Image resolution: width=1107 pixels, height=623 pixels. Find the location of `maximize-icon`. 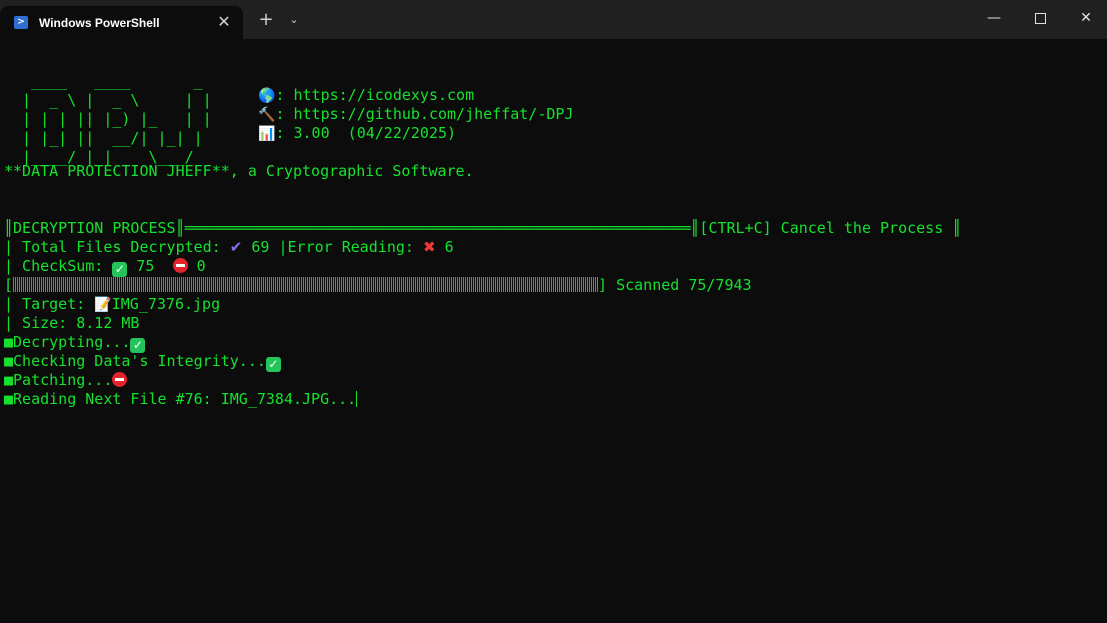

maximize-icon is located at coordinates (1040, 18).